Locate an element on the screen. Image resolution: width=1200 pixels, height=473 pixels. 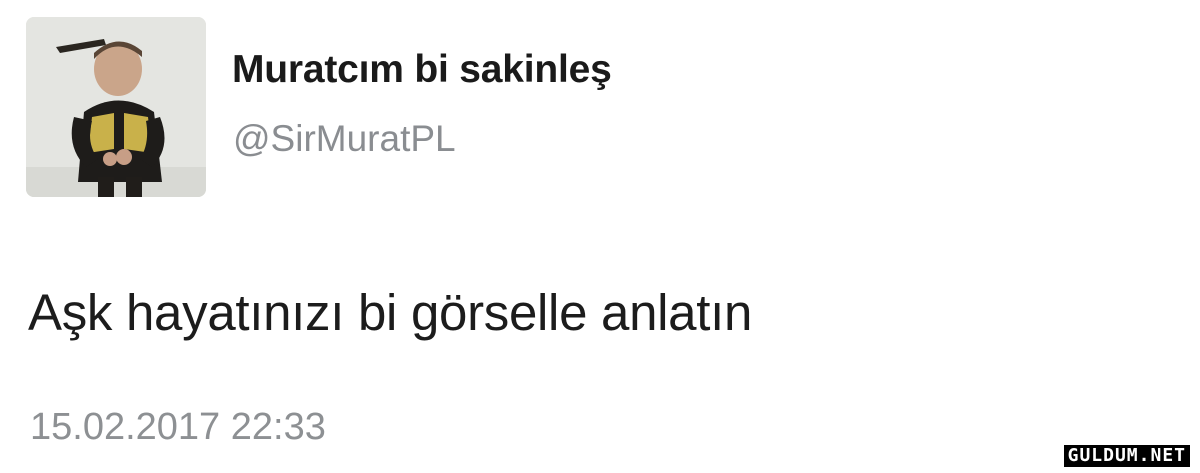
user-handle: @SirMuratPL is located at coordinates (344, 139).